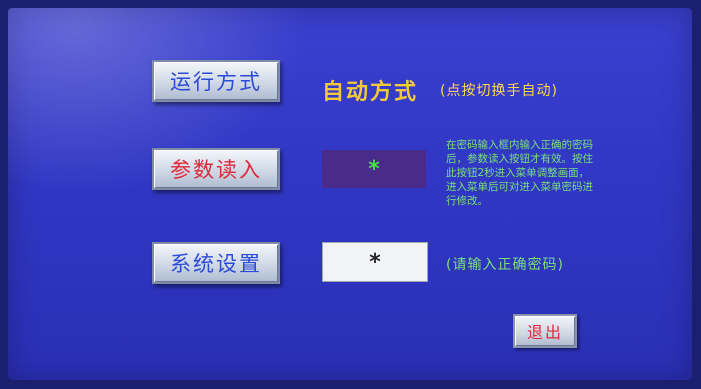  I want to click on system-password-hint: (请输入正确密码), so click(505, 265).